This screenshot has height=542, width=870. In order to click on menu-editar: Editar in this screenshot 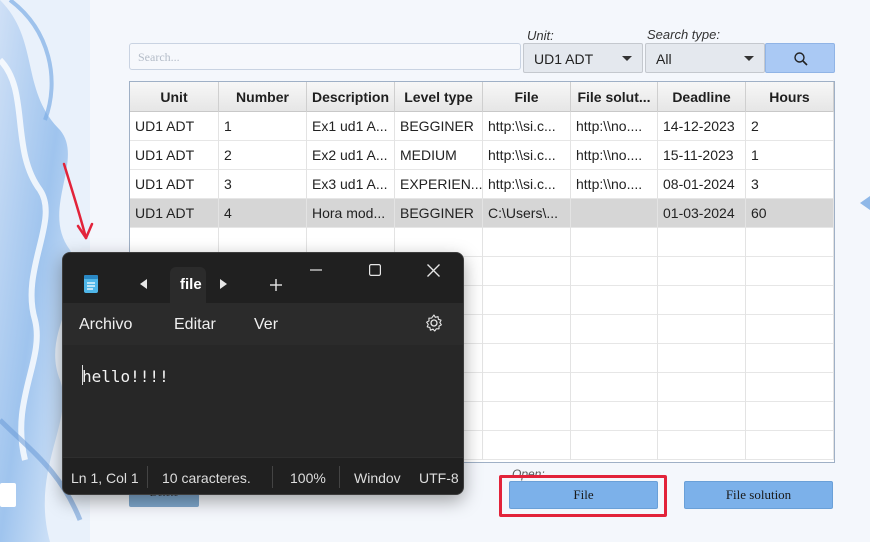, I will do `click(195, 325)`.